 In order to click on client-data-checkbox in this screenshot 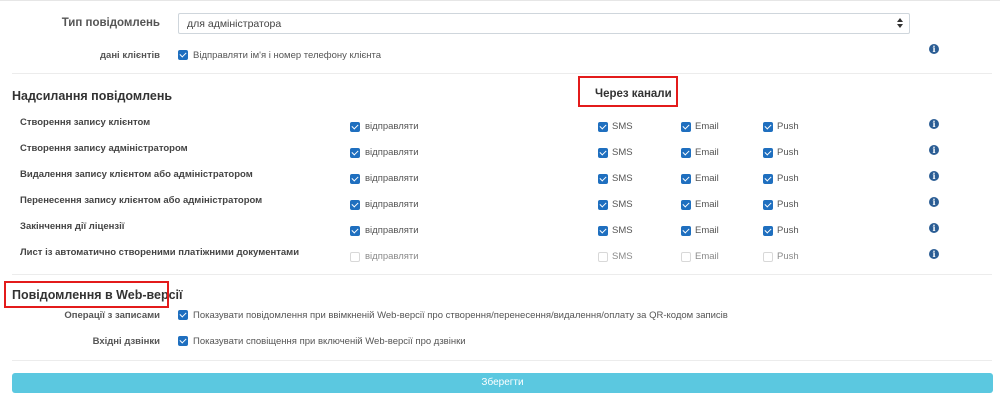, I will do `click(183, 55)`.